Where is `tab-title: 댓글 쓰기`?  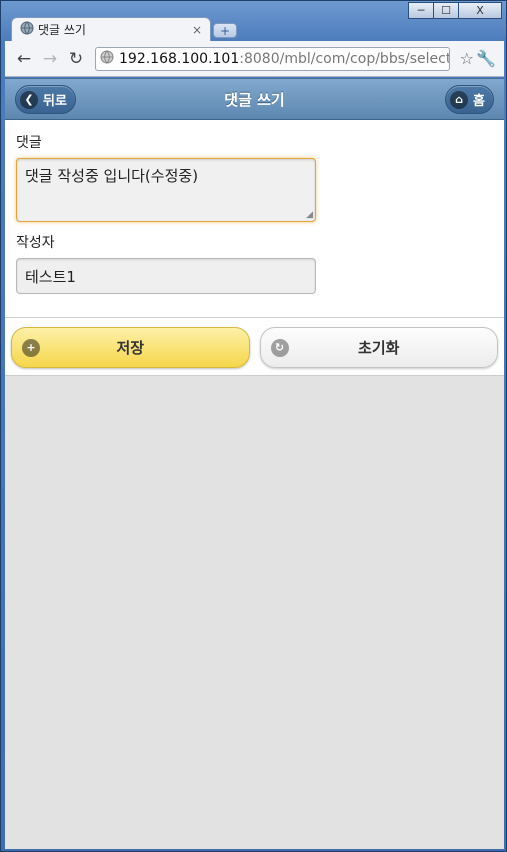
tab-title: 댓글 쓰기 is located at coordinates (62, 30).